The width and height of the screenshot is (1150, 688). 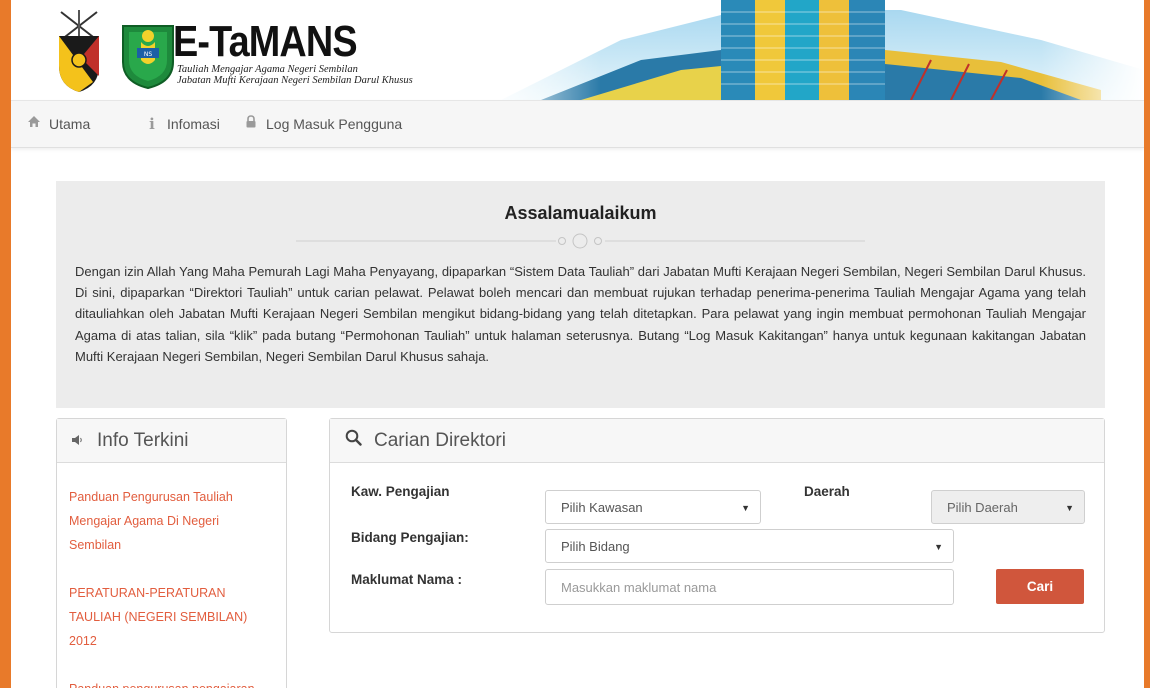 What do you see at coordinates (400, 491) in the screenshot?
I see `kawasan-label: Kaw. Pengajian` at bounding box center [400, 491].